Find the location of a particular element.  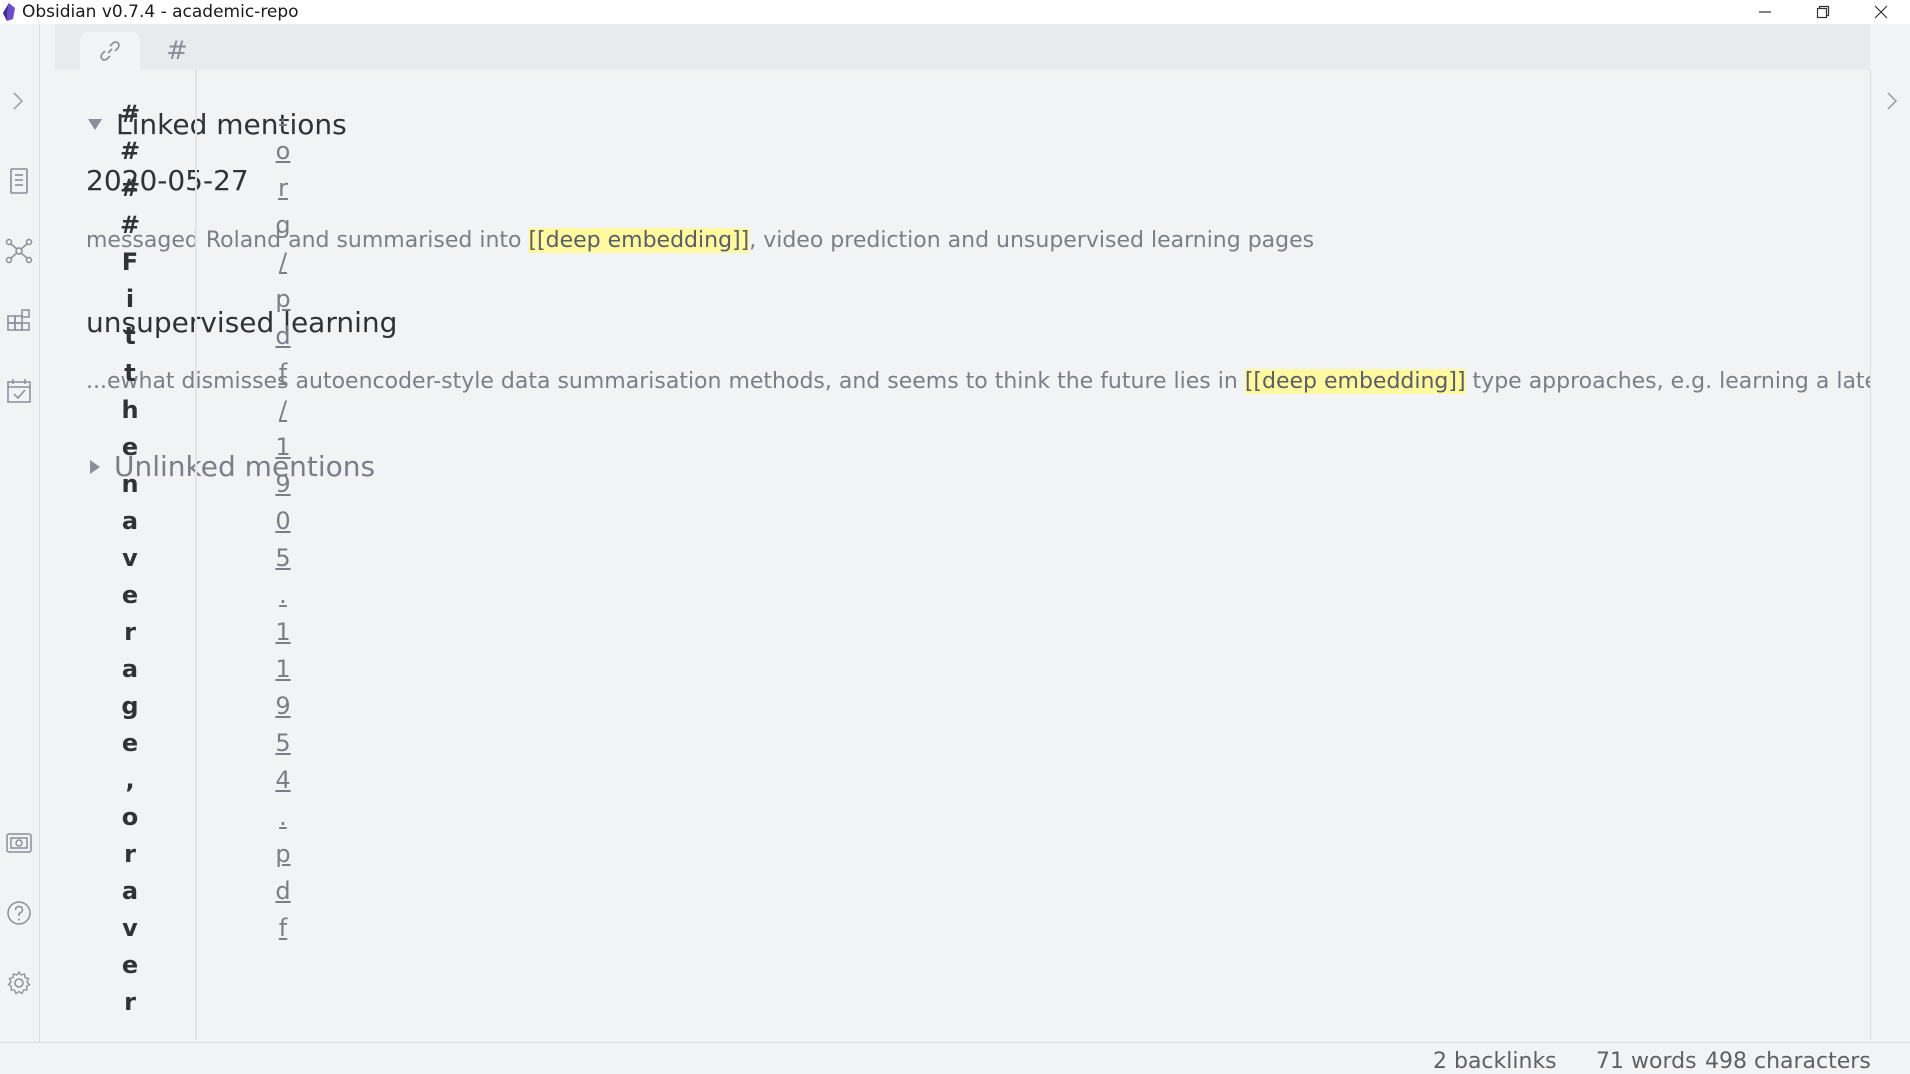

graph-icon is located at coordinates (19, 251).